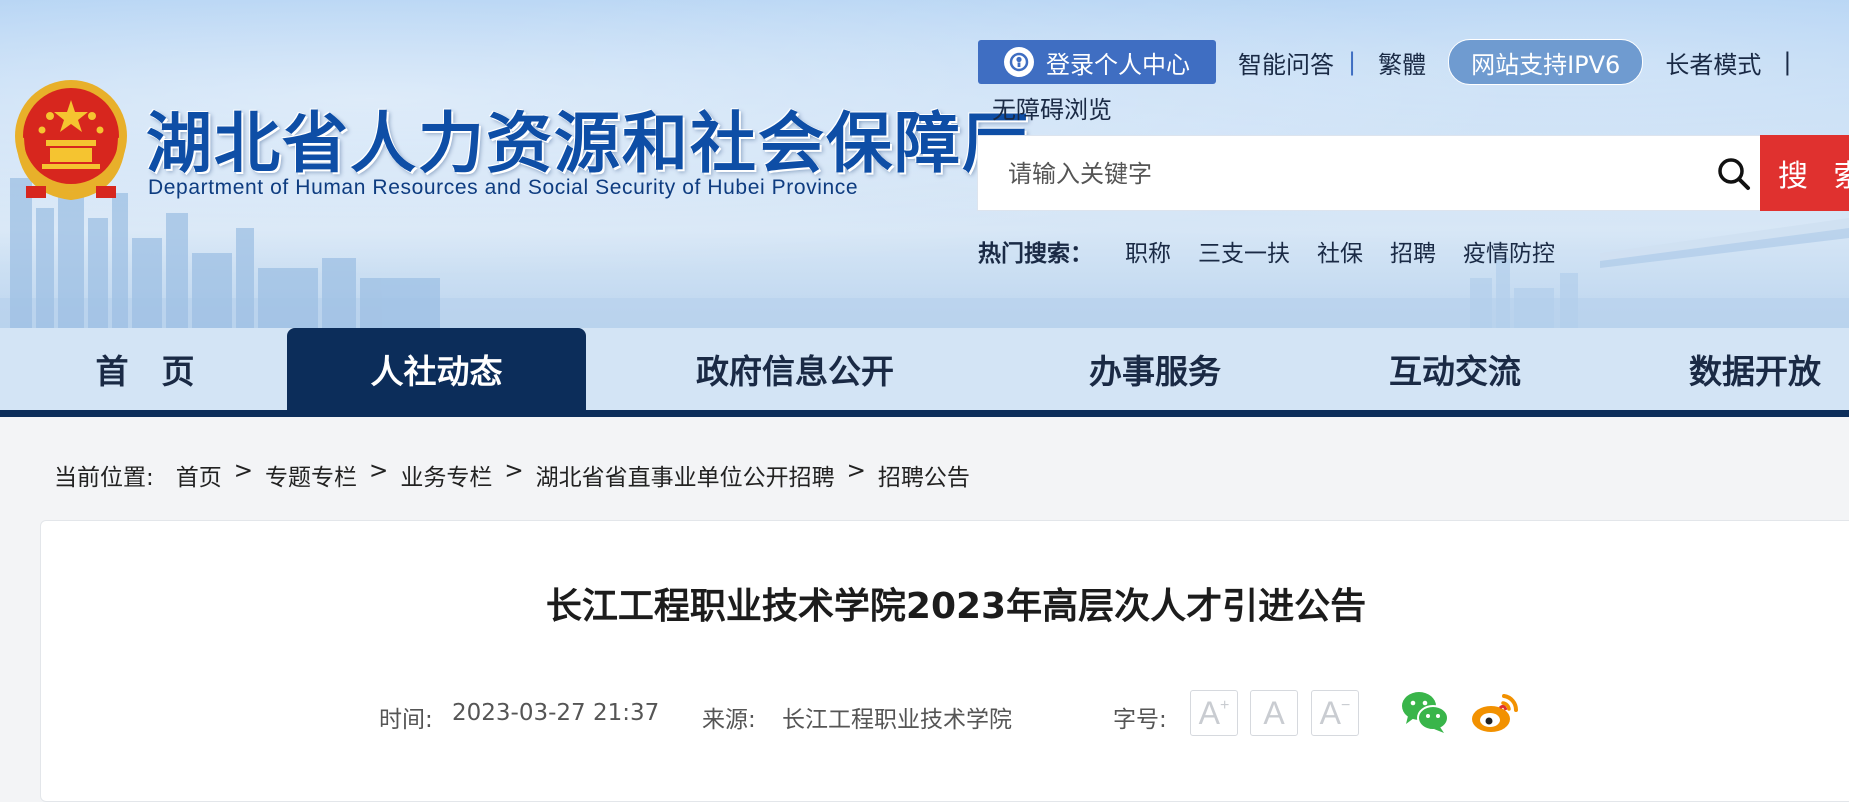 The height and width of the screenshot is (802, 1849). What do you see at coordinates (1495, 712) in the screenshot?
I see `weibo-icon` at bounding box center [1495, 712].